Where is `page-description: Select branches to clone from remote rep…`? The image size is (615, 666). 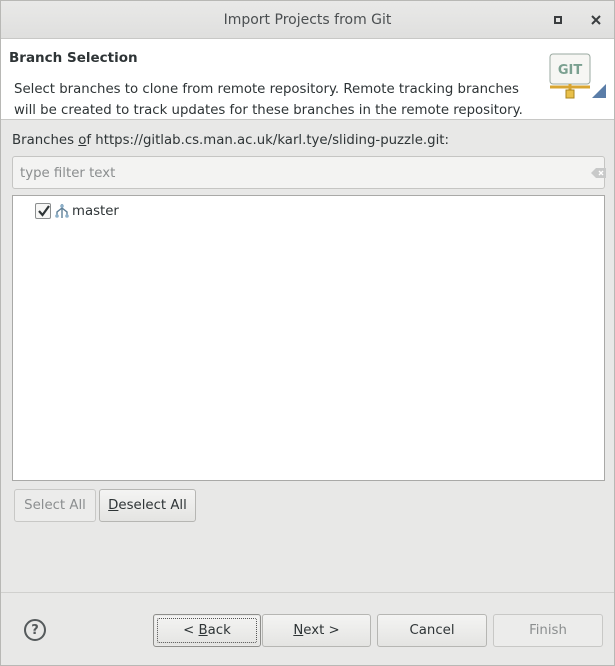
page-description: Select branches to clone from remote rep… is located at coordinates (268, 100).